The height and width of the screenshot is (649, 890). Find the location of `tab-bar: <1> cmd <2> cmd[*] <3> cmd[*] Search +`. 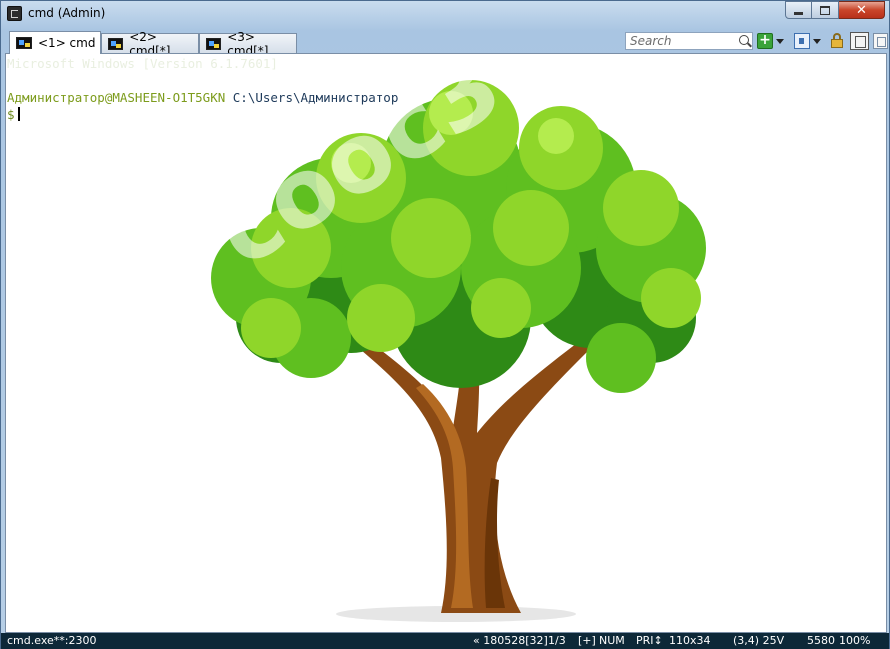

tab-bar: <1> cmd <2> cmd[*] <3> cmd[*] Search + is located at coordinates (446, 44).